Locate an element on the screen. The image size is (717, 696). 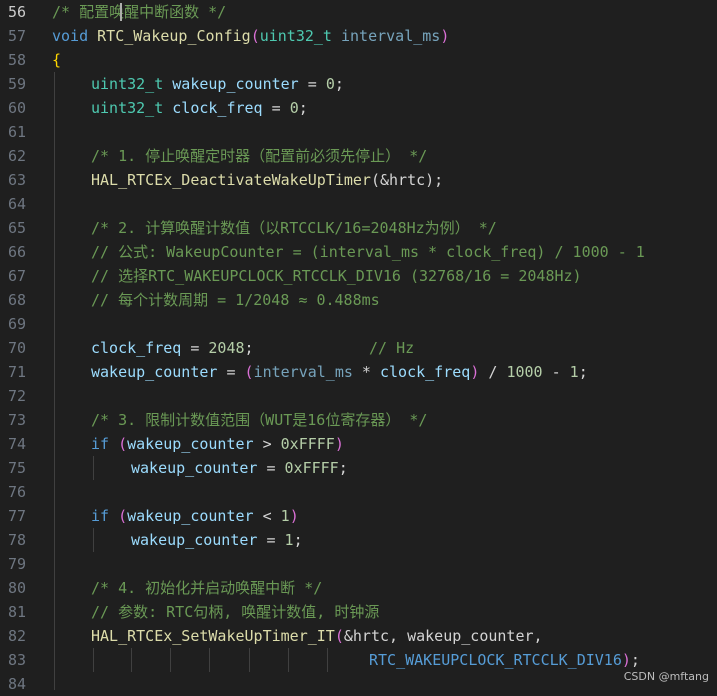
operator: < is located at coordinates (267, 516).